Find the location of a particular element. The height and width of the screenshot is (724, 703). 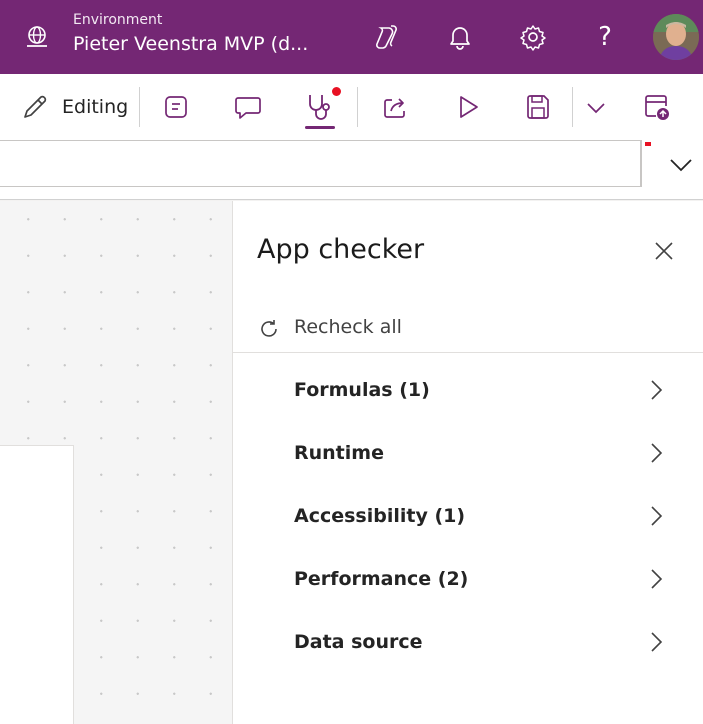

expand-formula-chevron-icon is located at coordinates (681, 165).